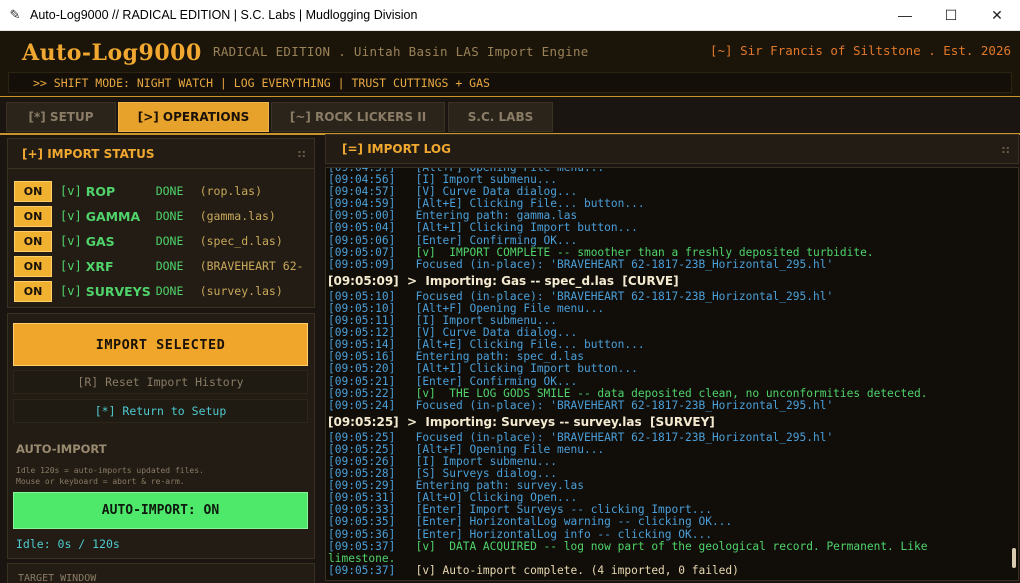 The image size is (1020, 583). What do you see at coordinates (362, 534) in the screenshot?
I see `log-timestamp: [09:05:36]` at bounding box center [362, 534].